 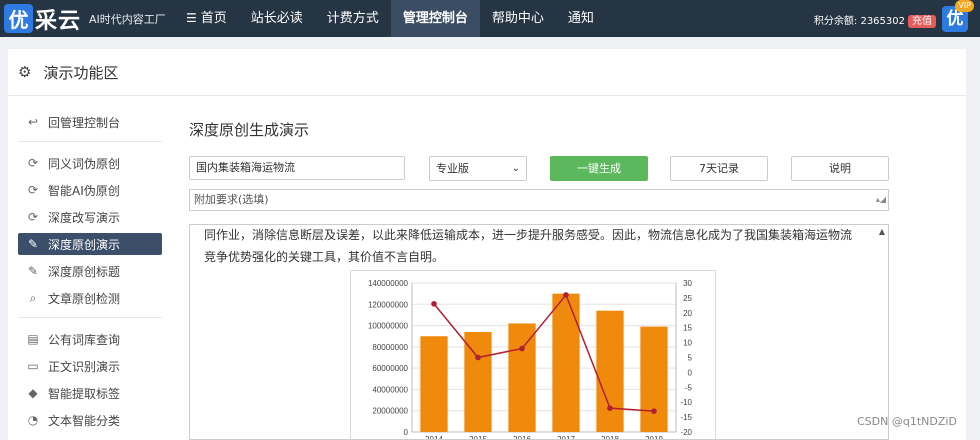 What do you see at coordinates (388, 326) in the screenshot?
I see `y-tick-label: 100000000` at bounding box center [388, 326].